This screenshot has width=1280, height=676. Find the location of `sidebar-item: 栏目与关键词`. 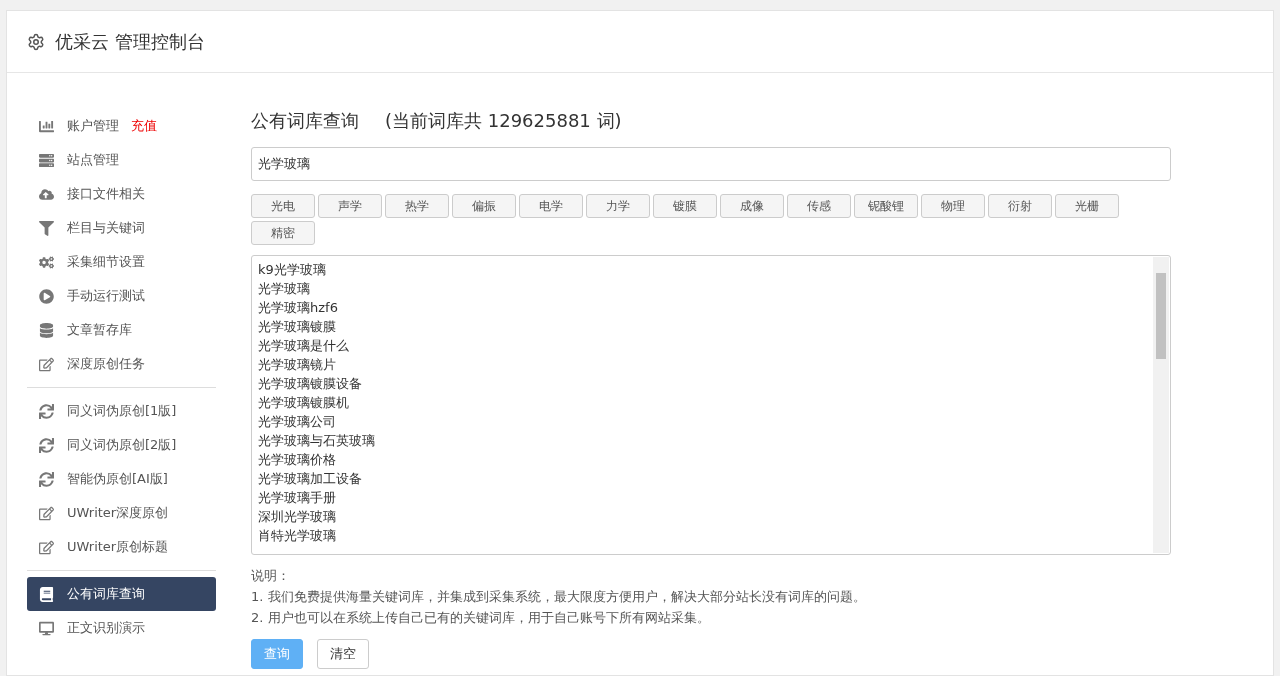

sidebar-item: 栏目与关键词 is located at coordinates (121, 228).